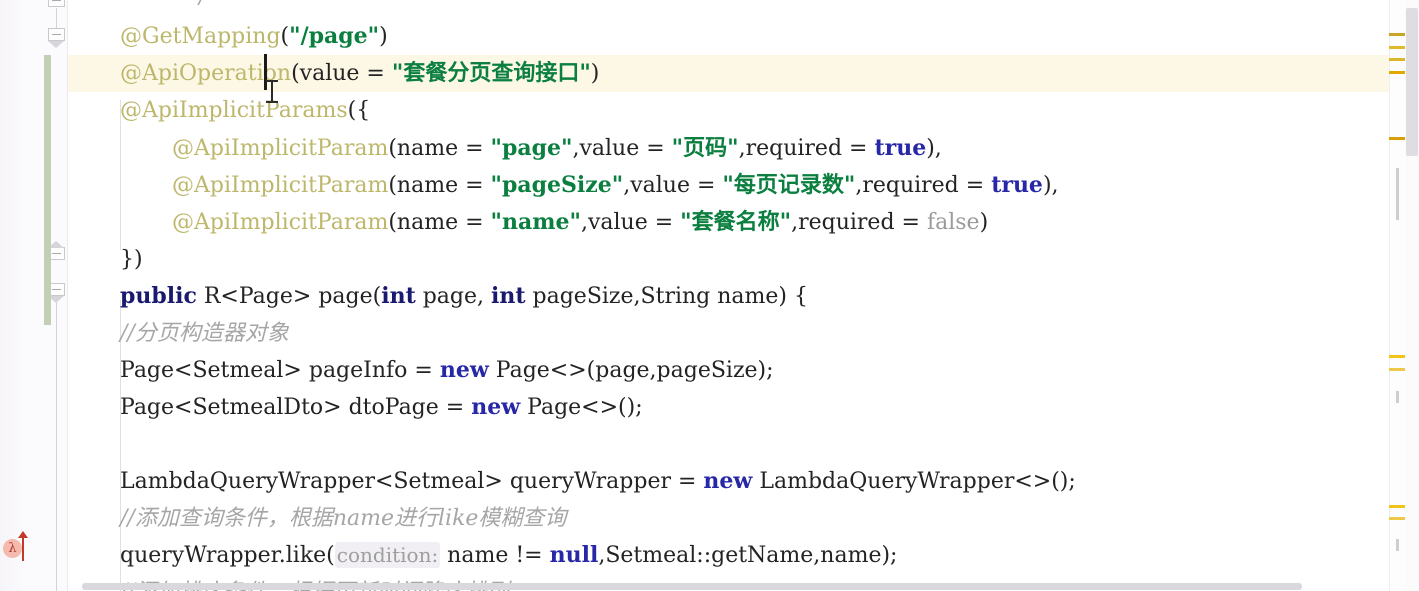 Image resolution: width=1419 pixels, height=591 pixels. I want to click on ibeam-stem, so click(272, 92).